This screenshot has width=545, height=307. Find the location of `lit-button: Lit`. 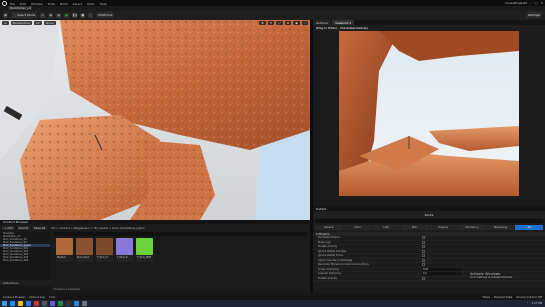

lit-button: Lit is located at coordinates (37, 22).